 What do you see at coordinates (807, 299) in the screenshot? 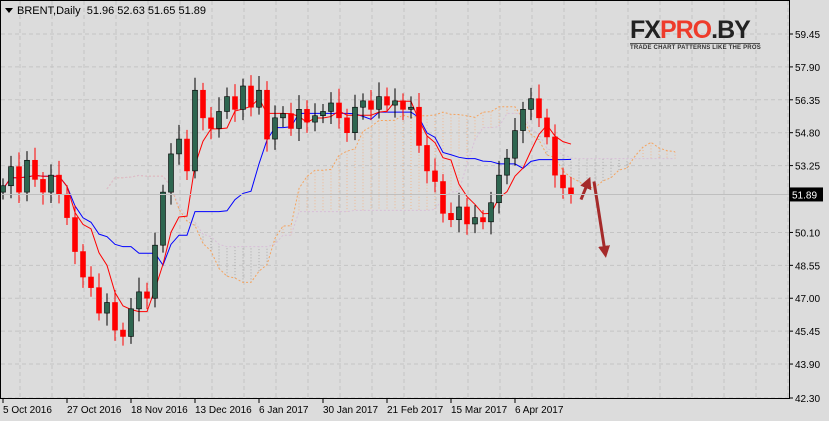
I see `y-tick-label: 47.00` at bounding box center [807, 299].